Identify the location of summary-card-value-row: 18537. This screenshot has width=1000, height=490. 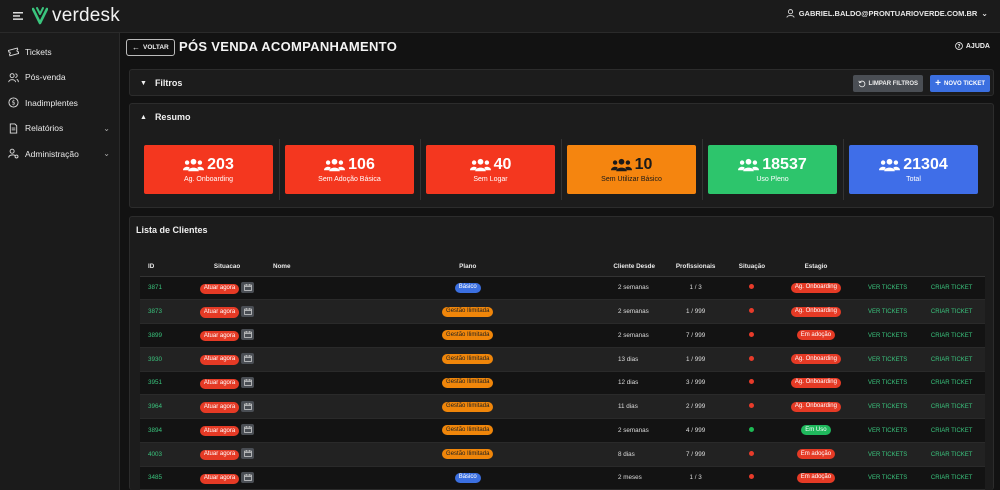
(772, 165).